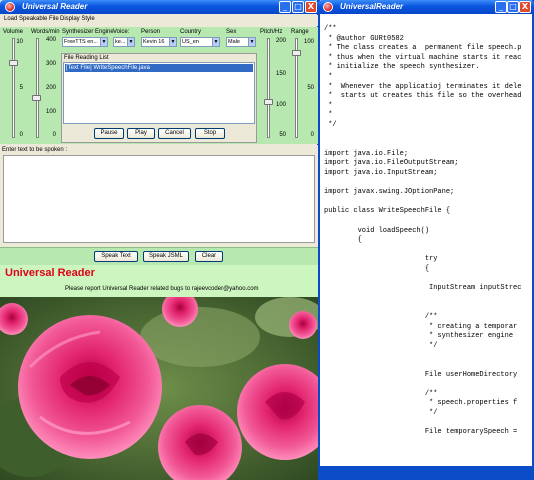  Describe the element at coordinates (421, 432) in the screenshot. I see `code-line: File temporarySpeech =` at that location.